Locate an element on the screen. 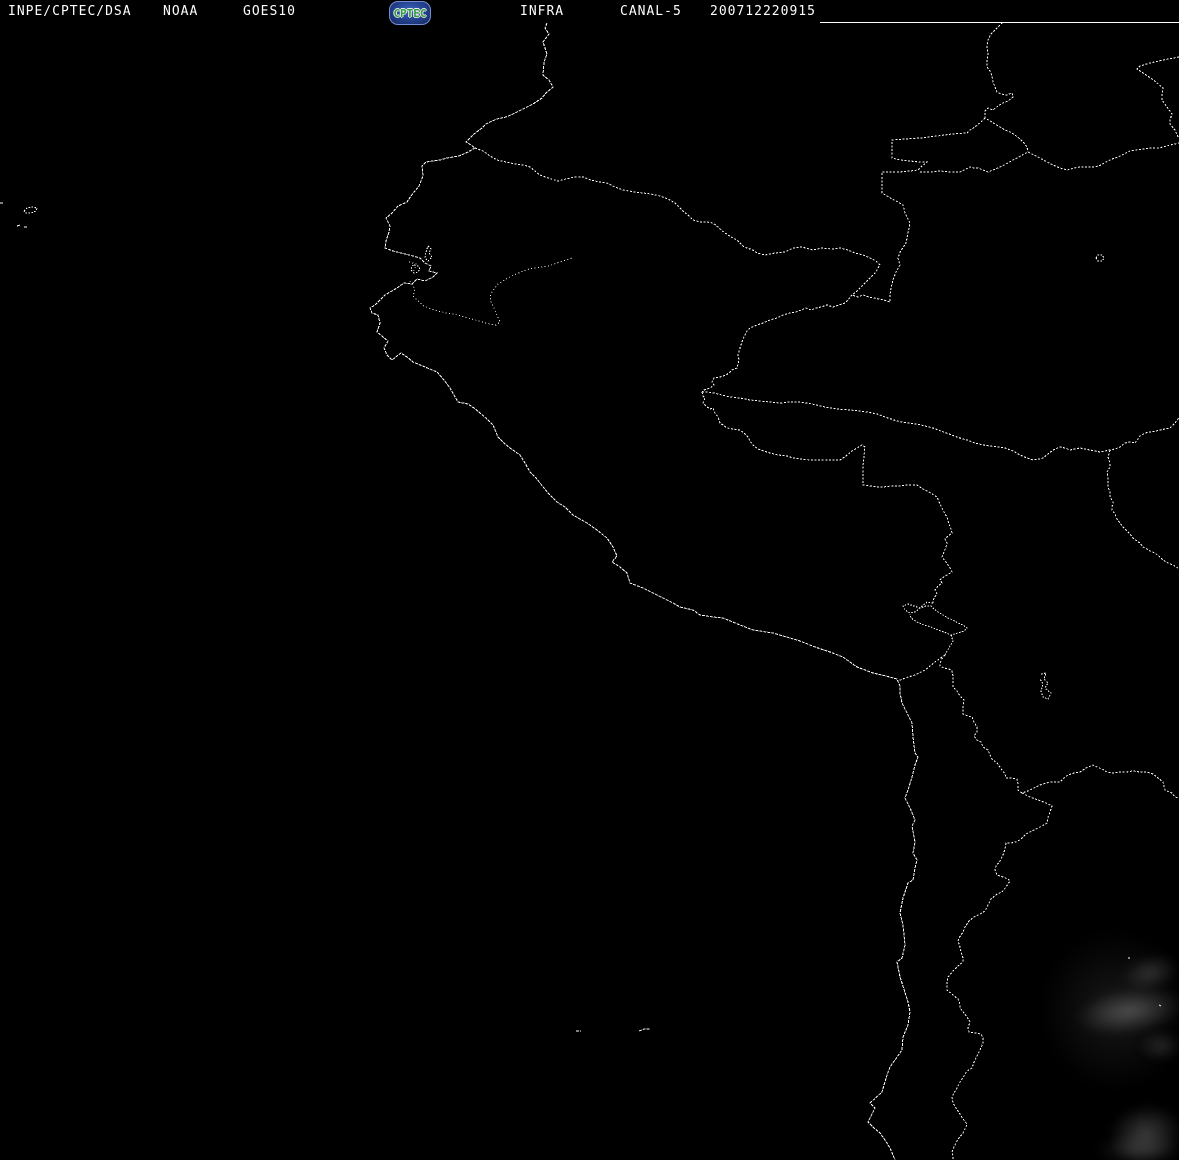 Image resolution: width=1179 pixels, height=1160 pixels. cloud-speck-b is located at coordinates (1160, 1005).